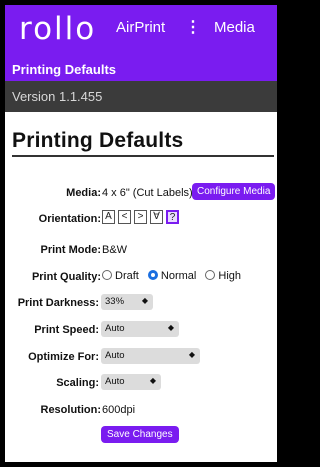  I want to click on print-speed-select: Auto ◆, so click(140, 329).